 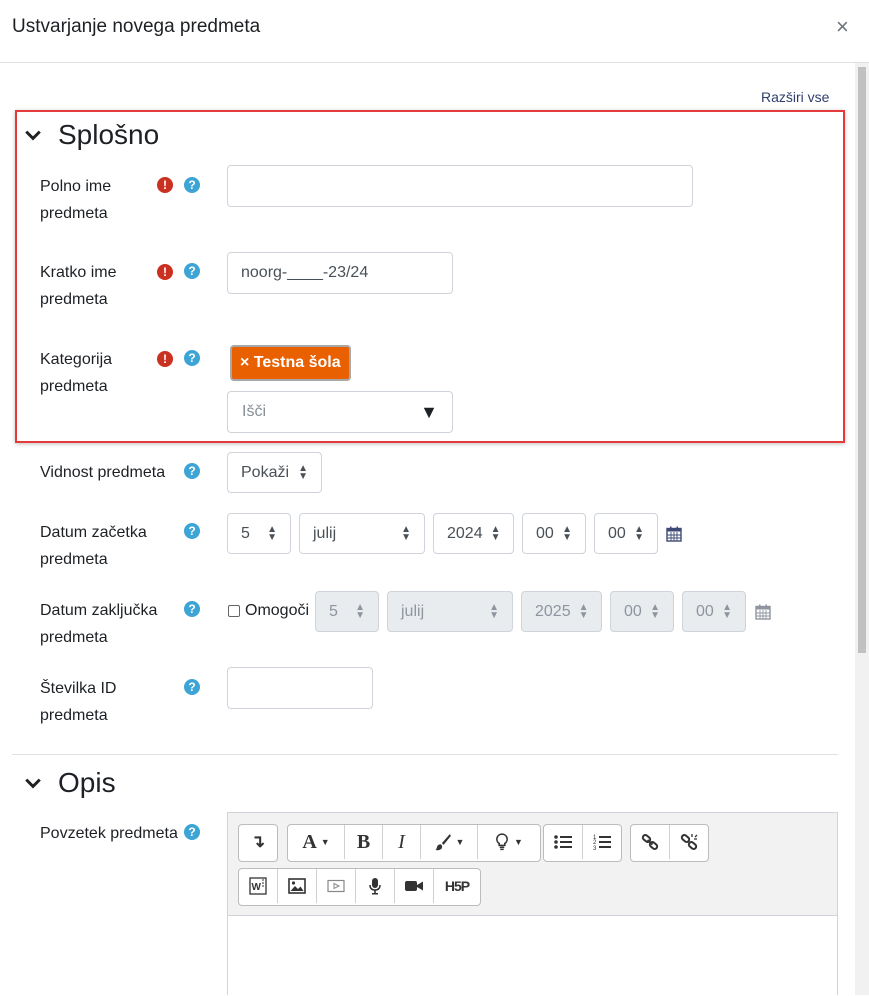 What do you see at coordinates (532, 956) in the screenshot?
I see `editor-content-area` at bounding box center [532, 956].